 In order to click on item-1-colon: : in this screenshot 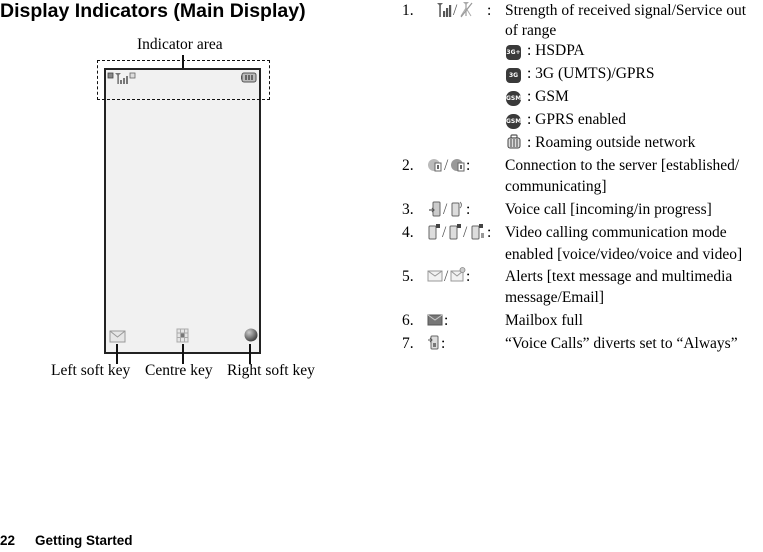, I will do `click(489, 10)`.